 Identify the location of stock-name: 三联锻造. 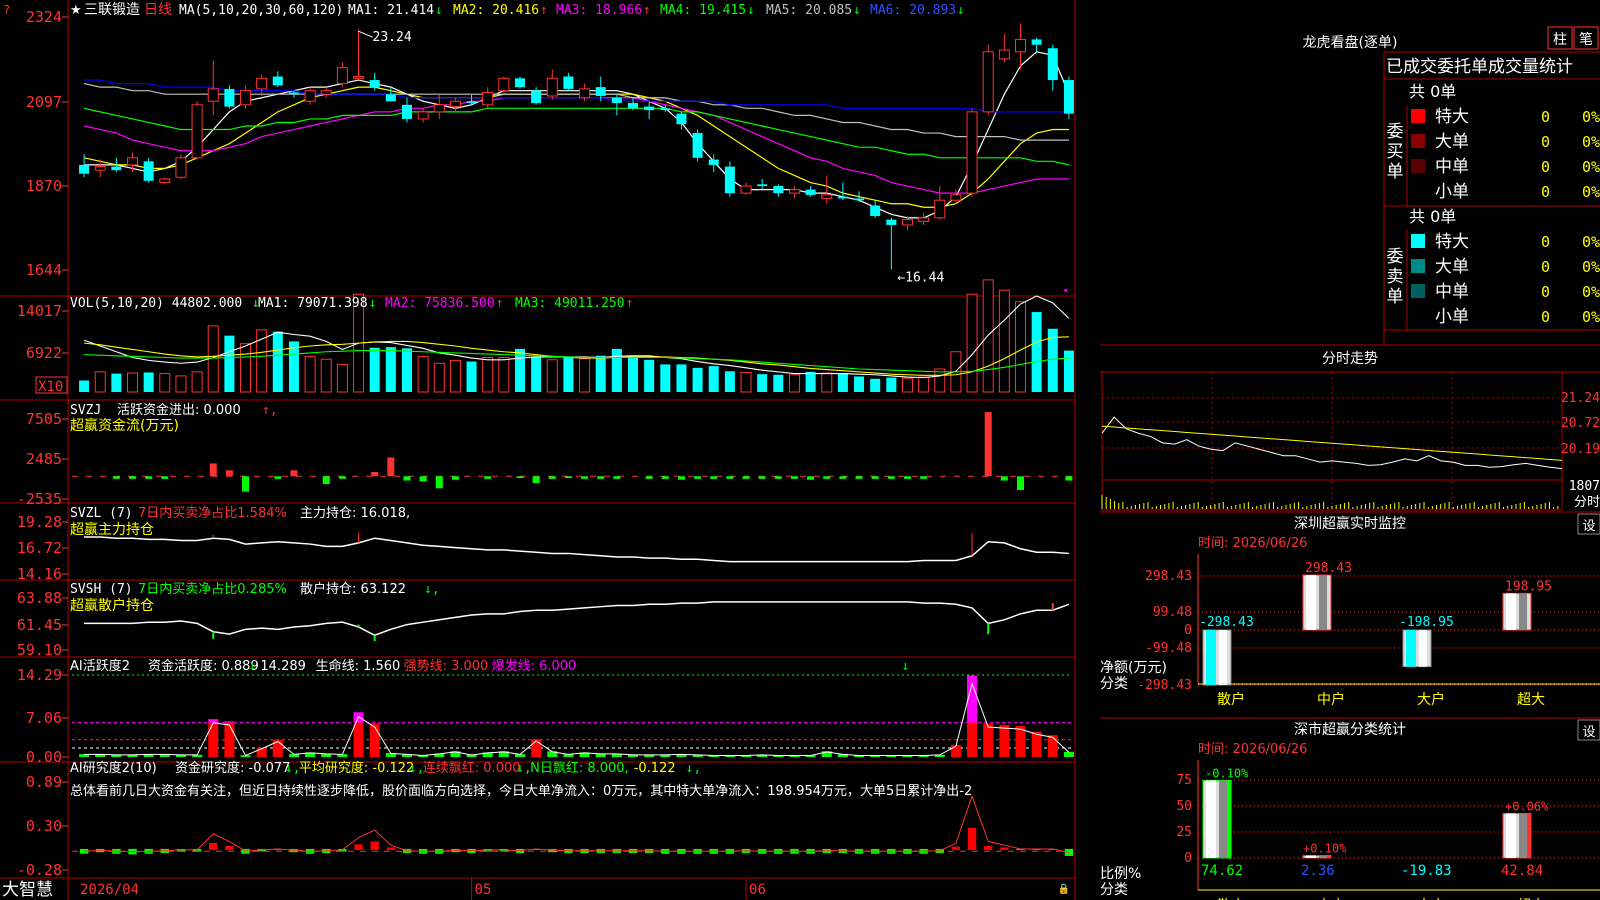
(112, 10).